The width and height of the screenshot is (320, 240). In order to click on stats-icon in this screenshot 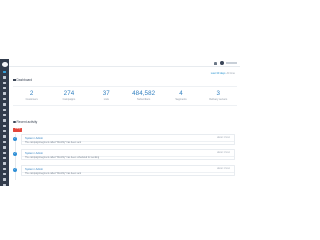, I will do `click(4, 152)`.